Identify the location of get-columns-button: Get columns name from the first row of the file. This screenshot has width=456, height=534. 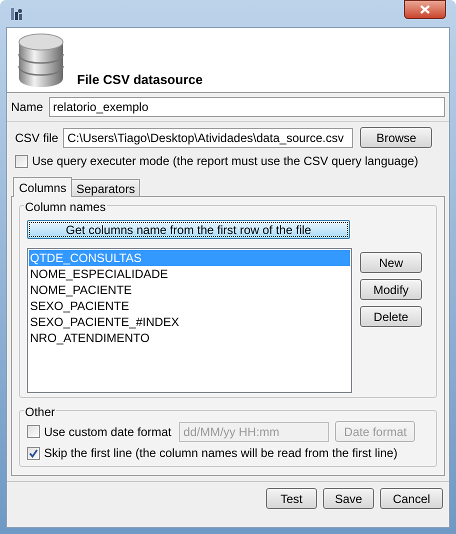
(188, 229).